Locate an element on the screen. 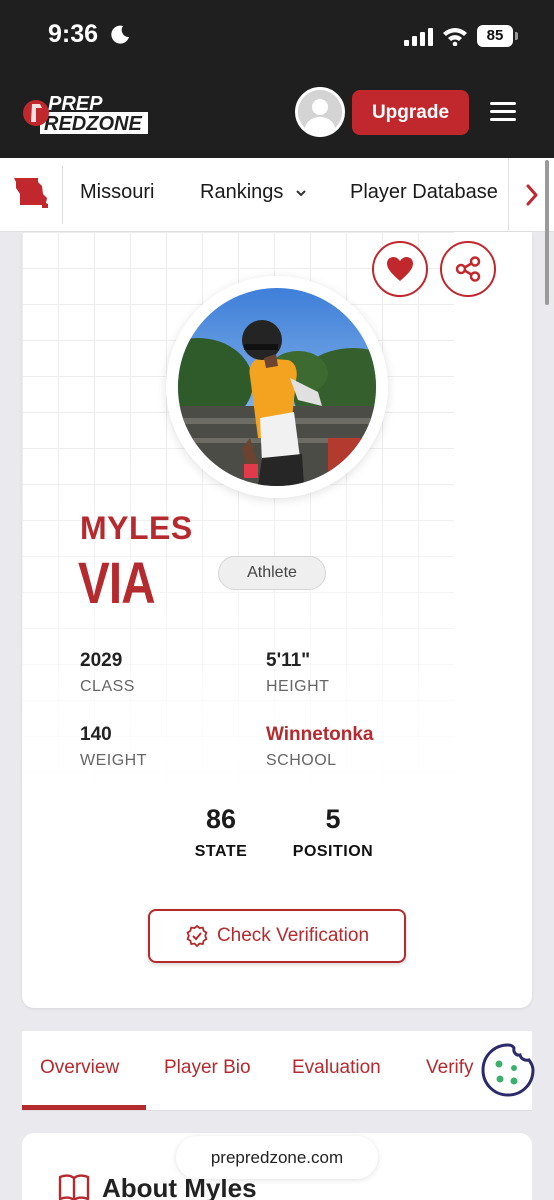 The image size is (554, 1200). tab-verify: Verify is located at coordinates (450, 1068).